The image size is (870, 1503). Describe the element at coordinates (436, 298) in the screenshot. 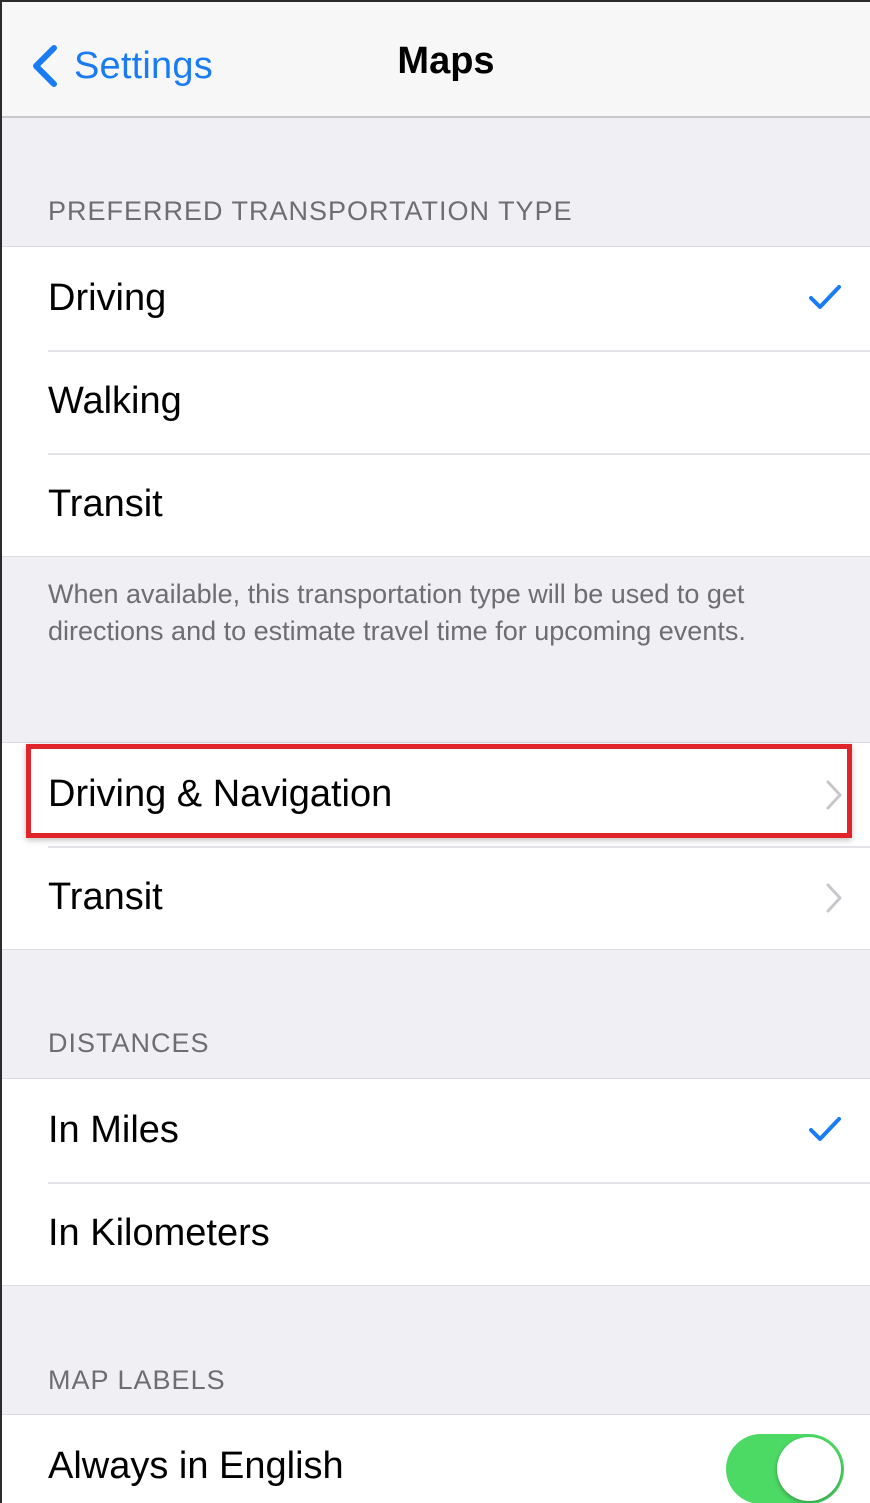

I see `transport-option-driving: Driving` at that location.